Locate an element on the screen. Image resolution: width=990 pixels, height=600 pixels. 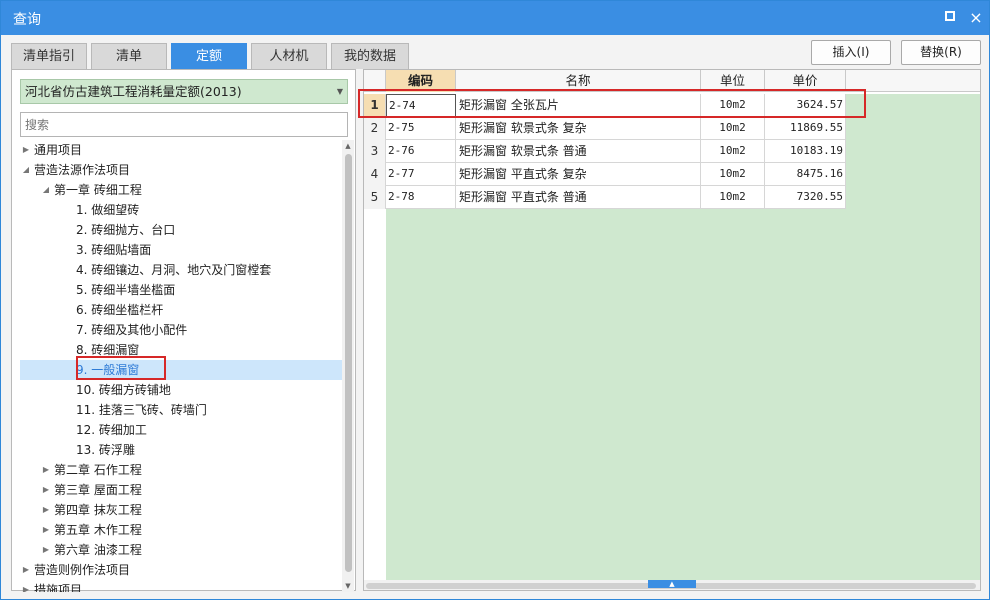
tree-item-label: 营造则例作法项目 is located at coordinates (82, 570).